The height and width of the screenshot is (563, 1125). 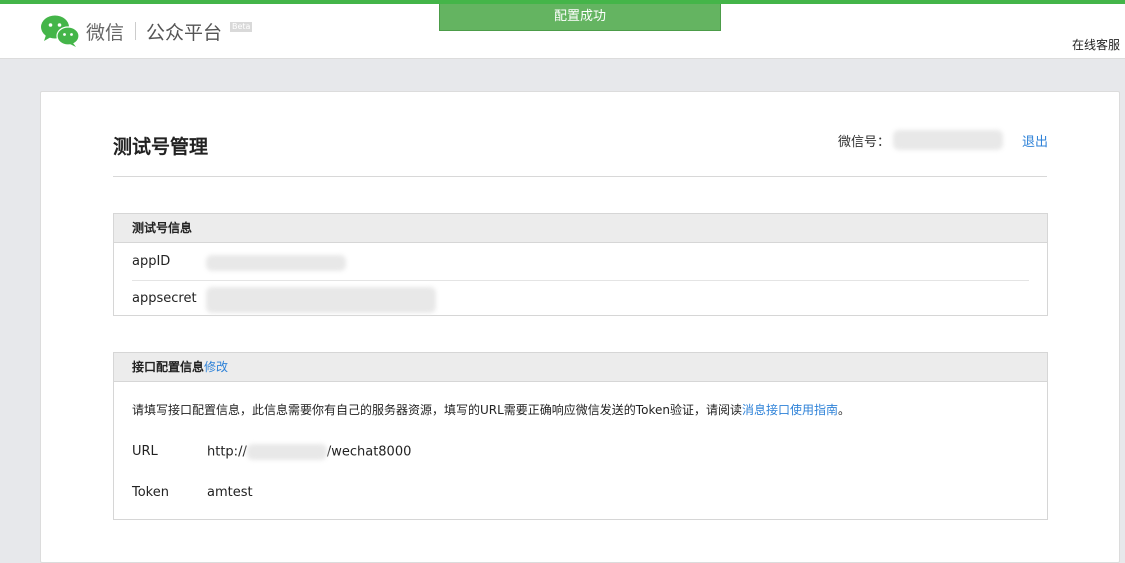 I want to click on url-value: http:// /wechat8000, so click(x=309, y=452).